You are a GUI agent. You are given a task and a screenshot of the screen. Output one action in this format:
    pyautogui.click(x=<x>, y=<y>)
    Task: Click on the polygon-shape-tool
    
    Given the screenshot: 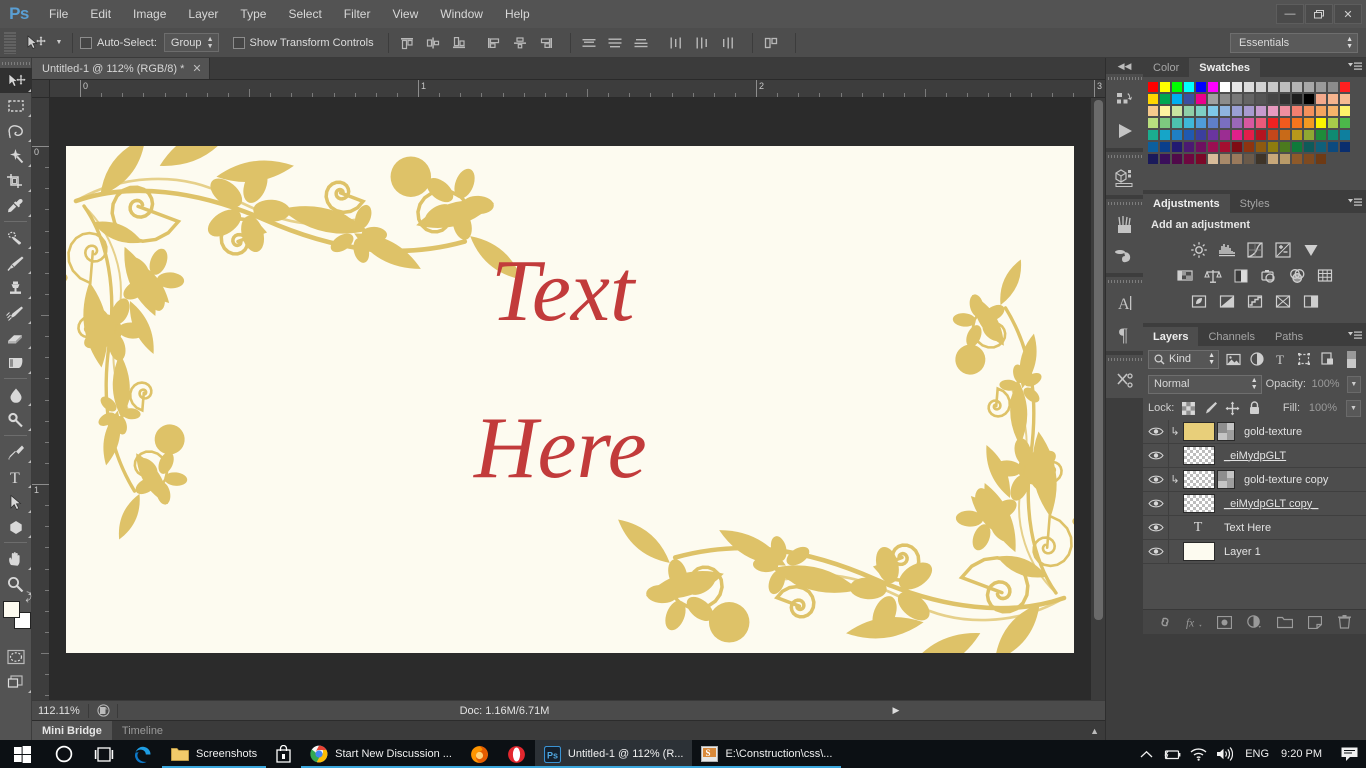 What is the action you would take?
    pyautogui.click(x=16, y=526)
    